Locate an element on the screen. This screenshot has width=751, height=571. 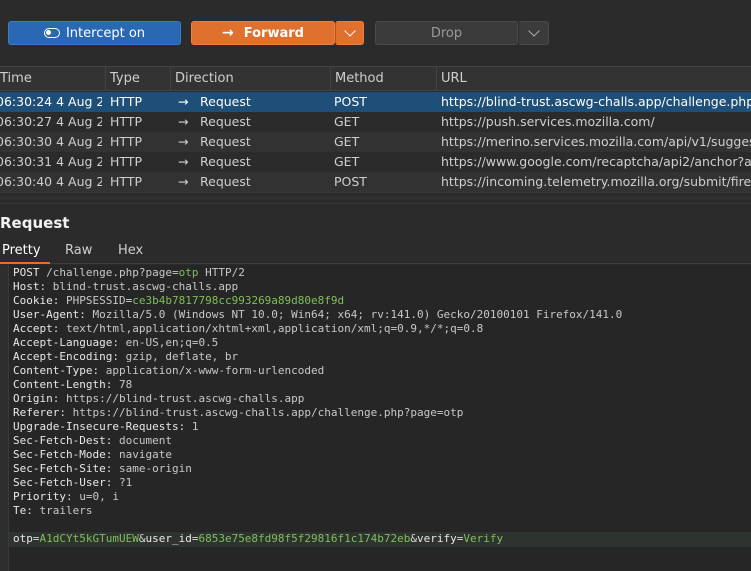
drop-button: Drop is located at coordinates (446, 33).